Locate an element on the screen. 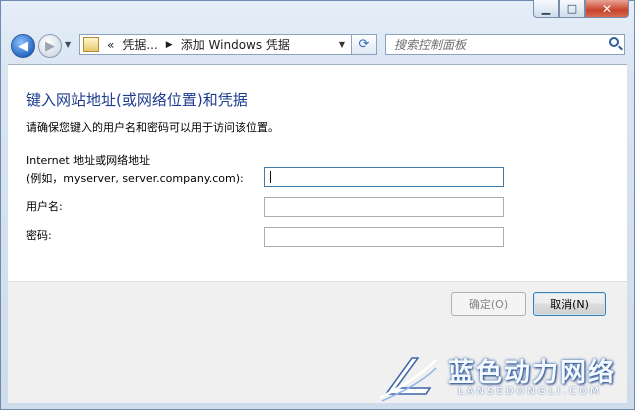 This screenshot has height=410, width=635. address-field is located at coordinates (384, 178).